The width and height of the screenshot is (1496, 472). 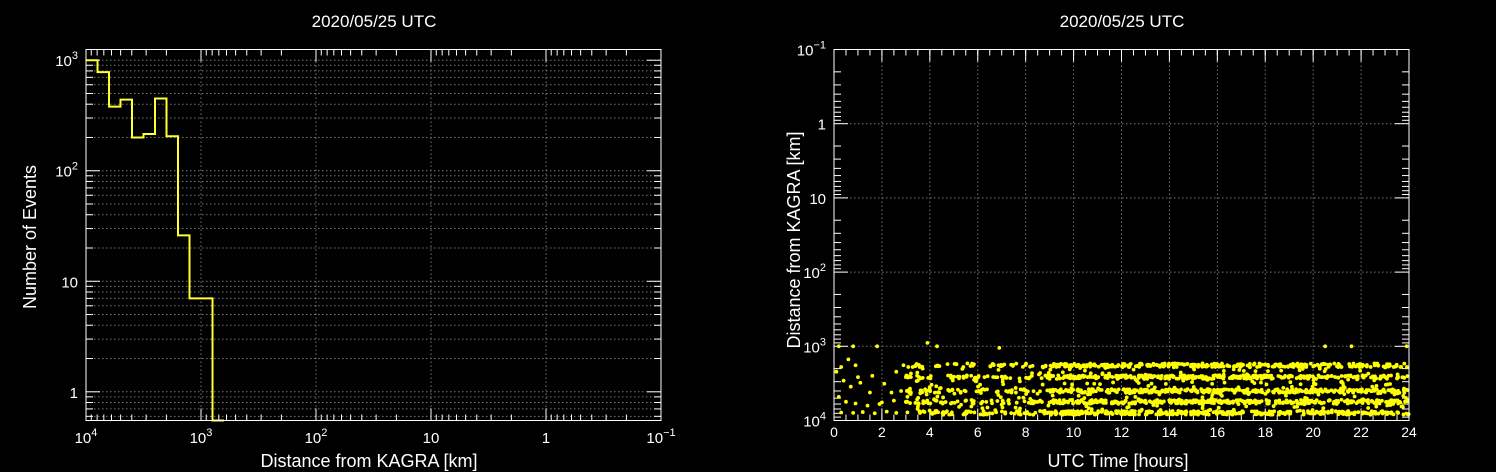 I want to click on y-tick-label: 10, so click(x=69, y=282).